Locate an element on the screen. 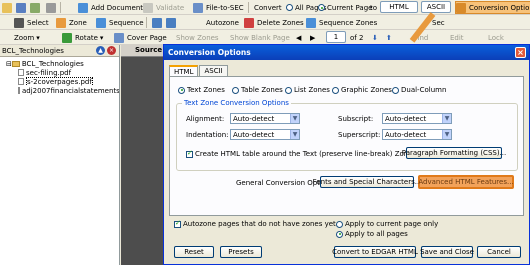 This screenshot has width=530, height=265. show-zones-button: Show Zones is located at coordinates (197, 37).